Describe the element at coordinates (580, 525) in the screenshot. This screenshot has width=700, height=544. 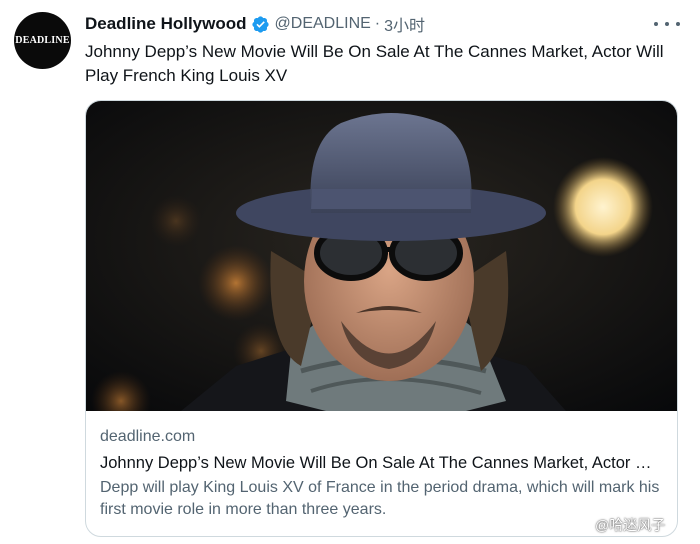
I see `weibo-logo-icon` at that location.